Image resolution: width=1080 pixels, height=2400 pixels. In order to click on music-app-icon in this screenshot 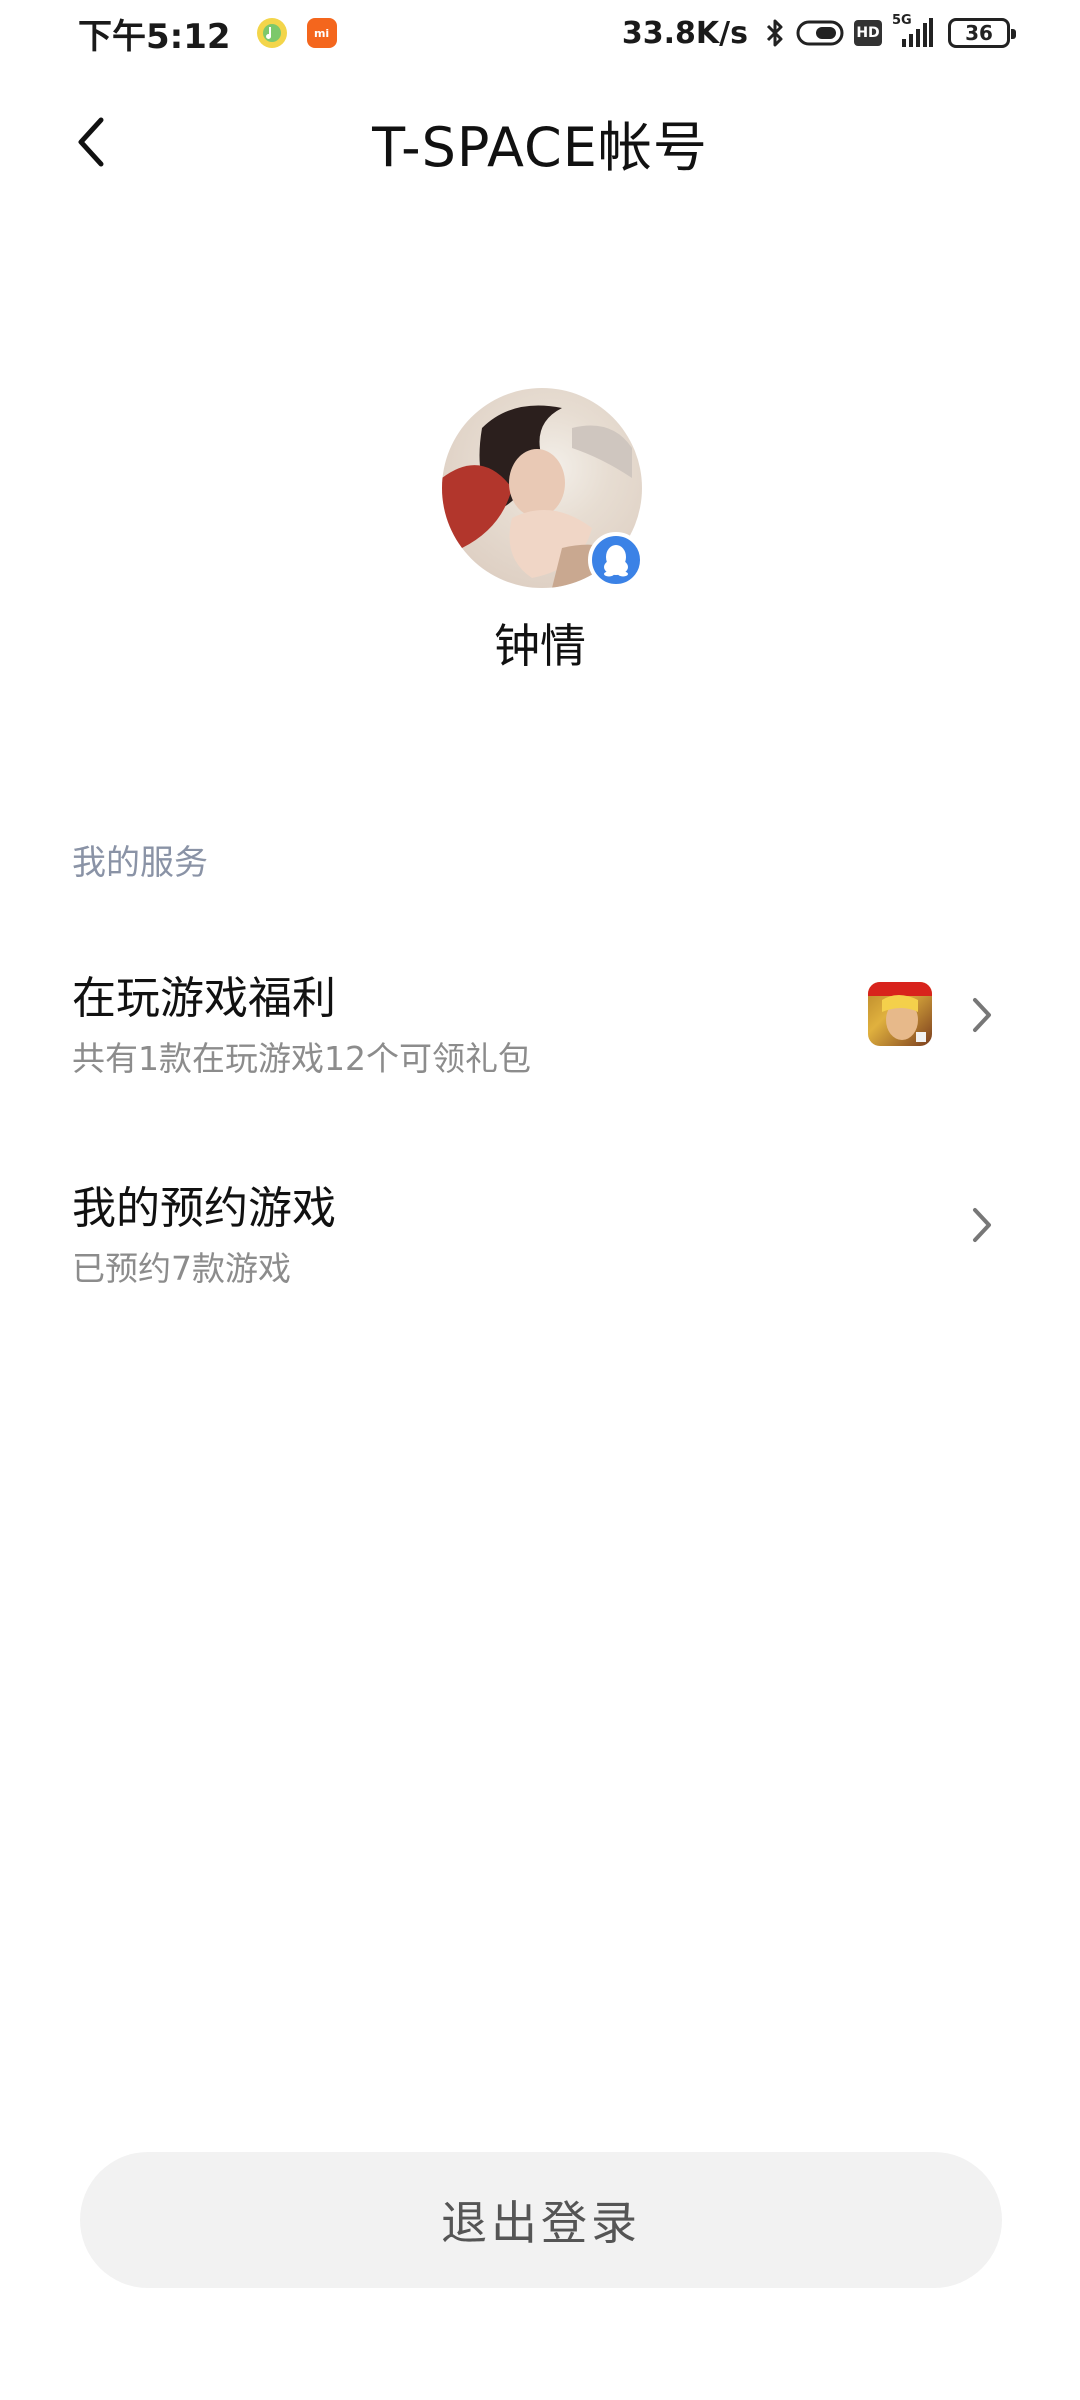, I will do `click(271, 33)`.